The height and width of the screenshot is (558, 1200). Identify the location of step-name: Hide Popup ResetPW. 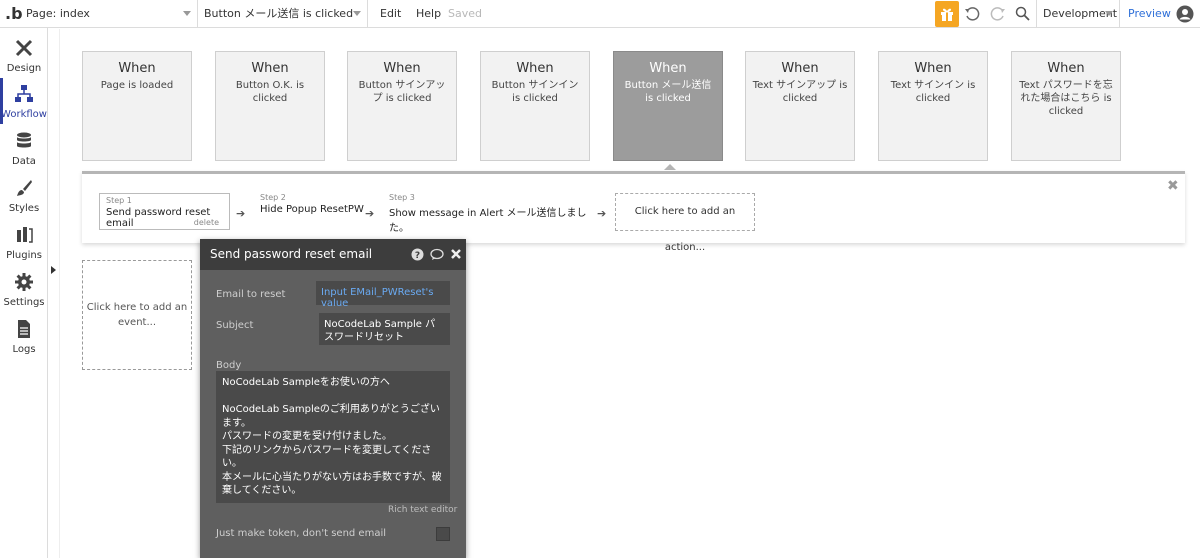
(312, 209).